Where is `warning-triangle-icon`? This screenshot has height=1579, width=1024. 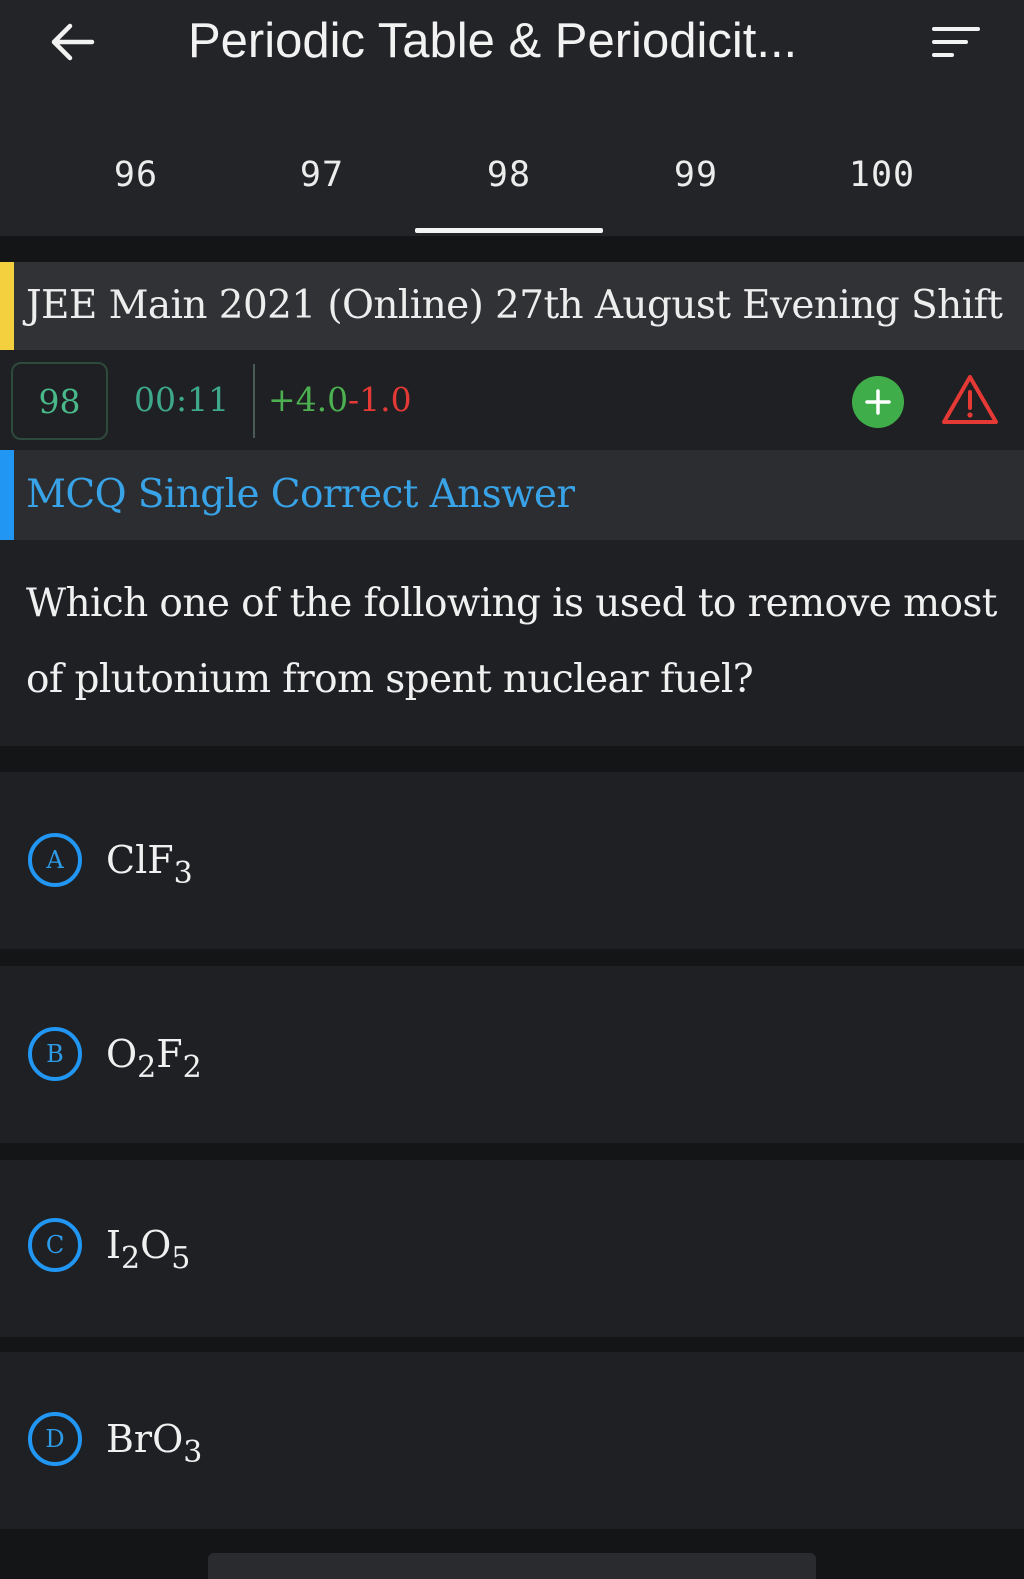 warning-triangle-icon is located at coordinates (970, 399).